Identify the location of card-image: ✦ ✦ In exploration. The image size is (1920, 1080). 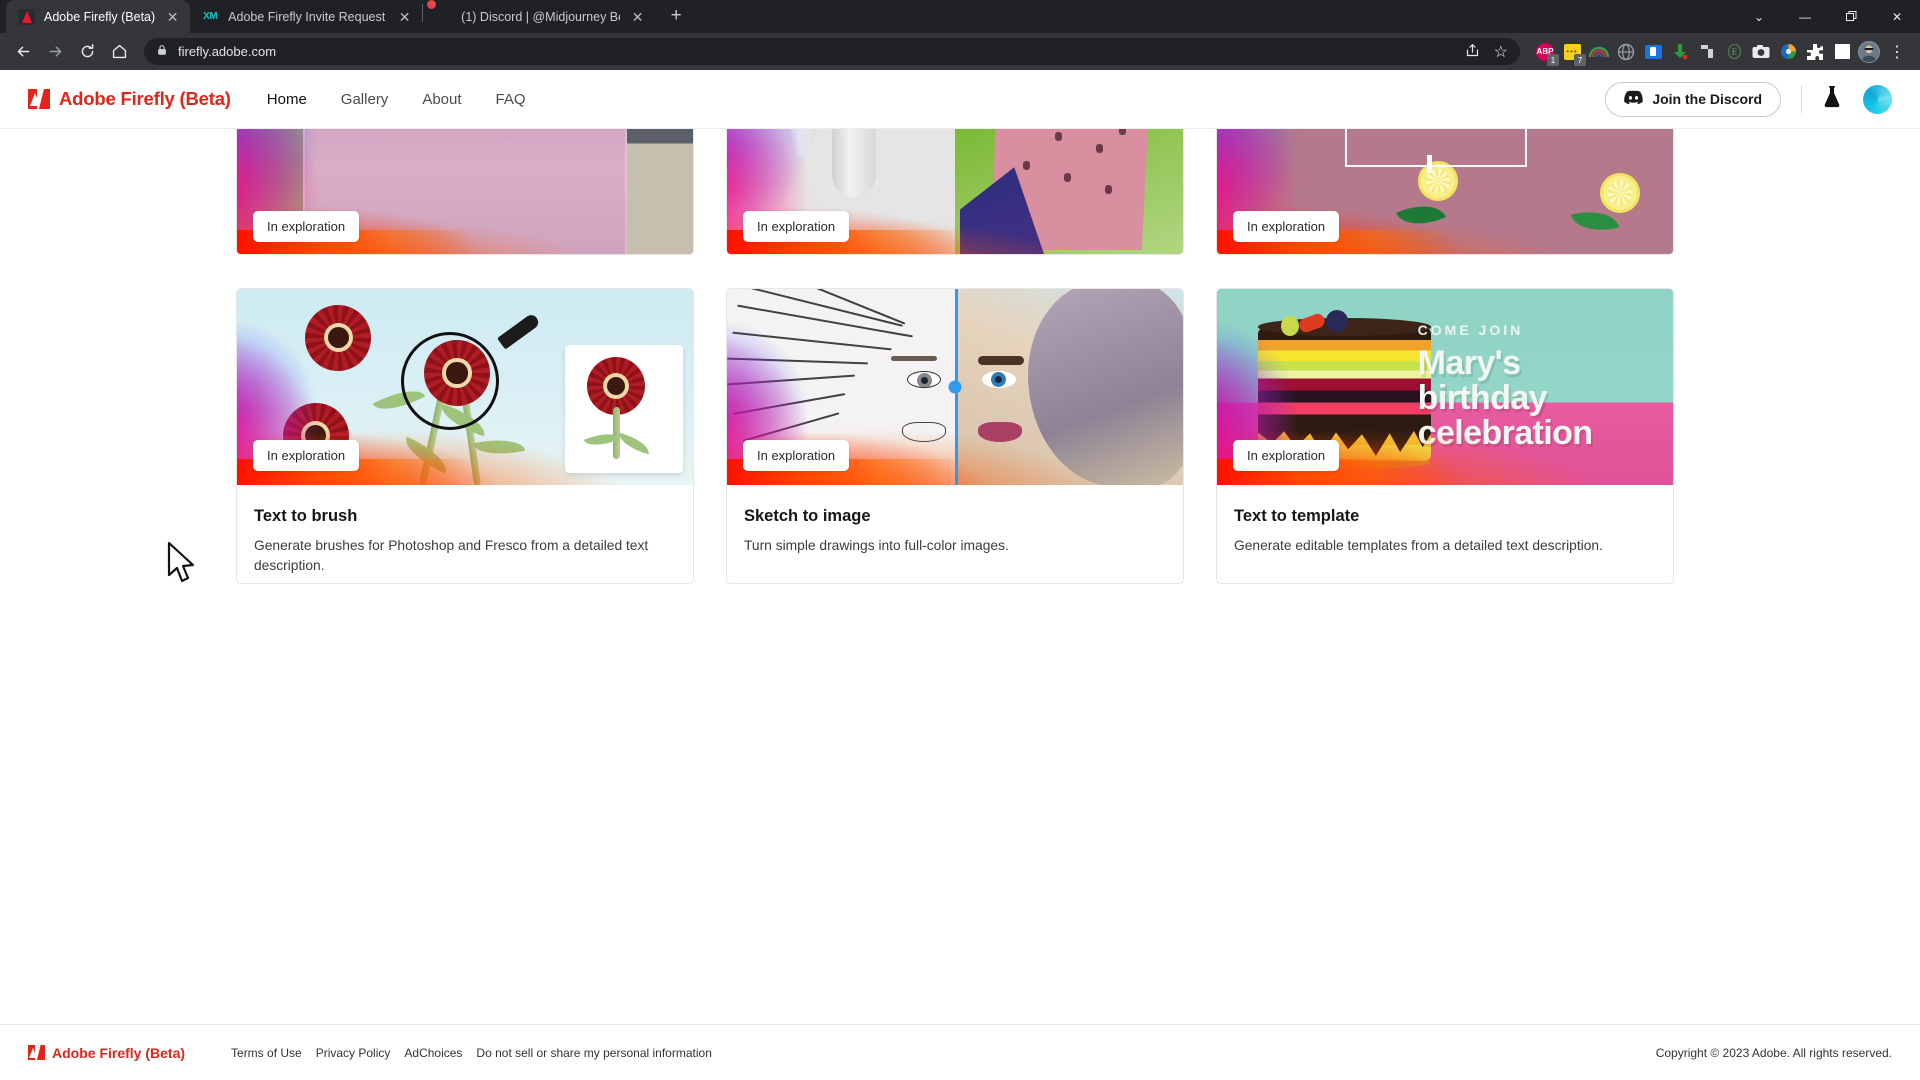
(465, 387).